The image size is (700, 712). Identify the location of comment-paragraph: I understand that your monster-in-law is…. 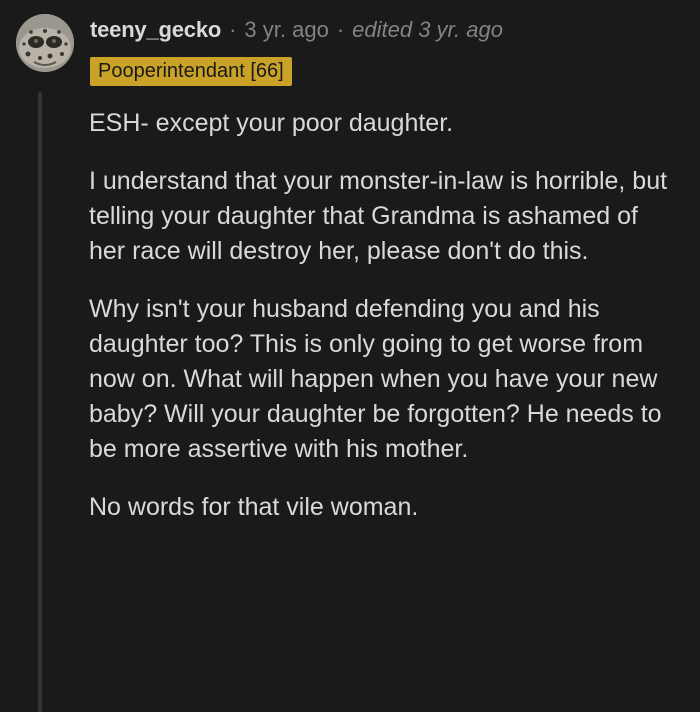
(378, 216).